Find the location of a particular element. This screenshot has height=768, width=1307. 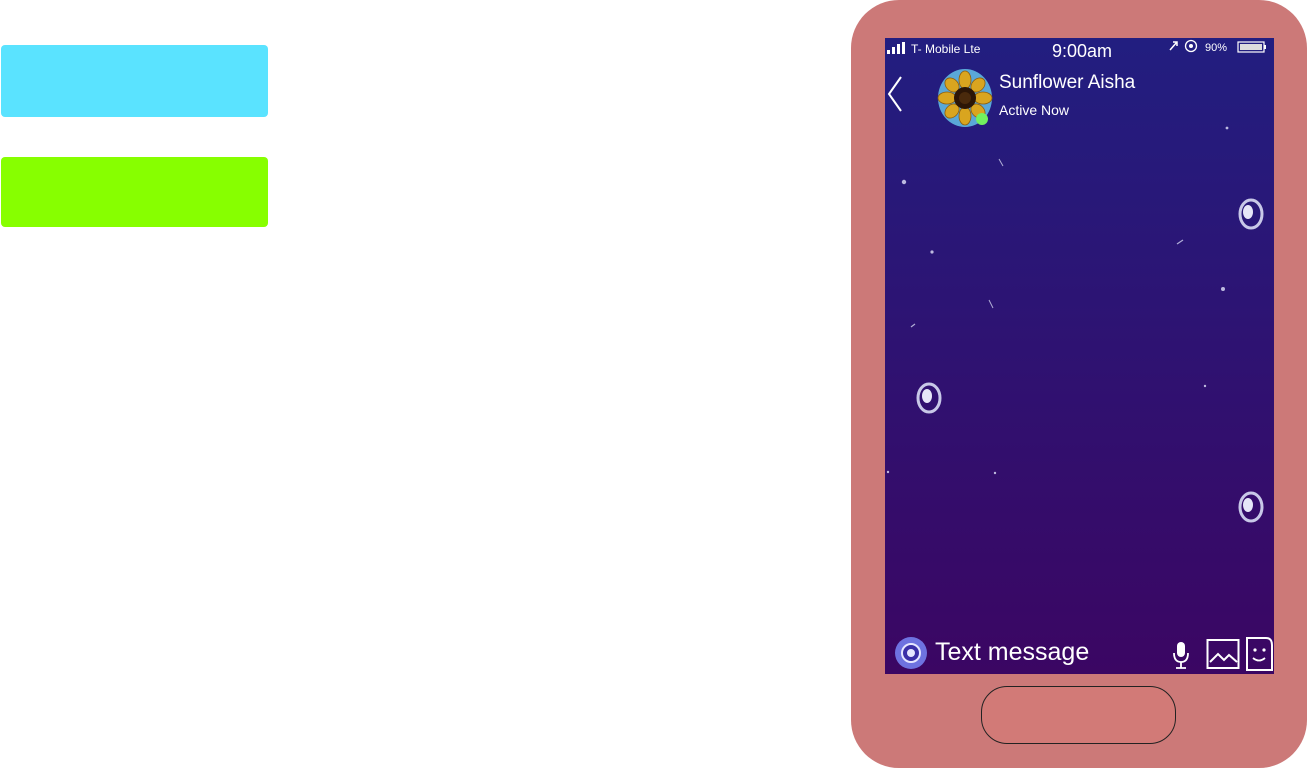

message-input: Text message is located at coordinates (1012, 652).